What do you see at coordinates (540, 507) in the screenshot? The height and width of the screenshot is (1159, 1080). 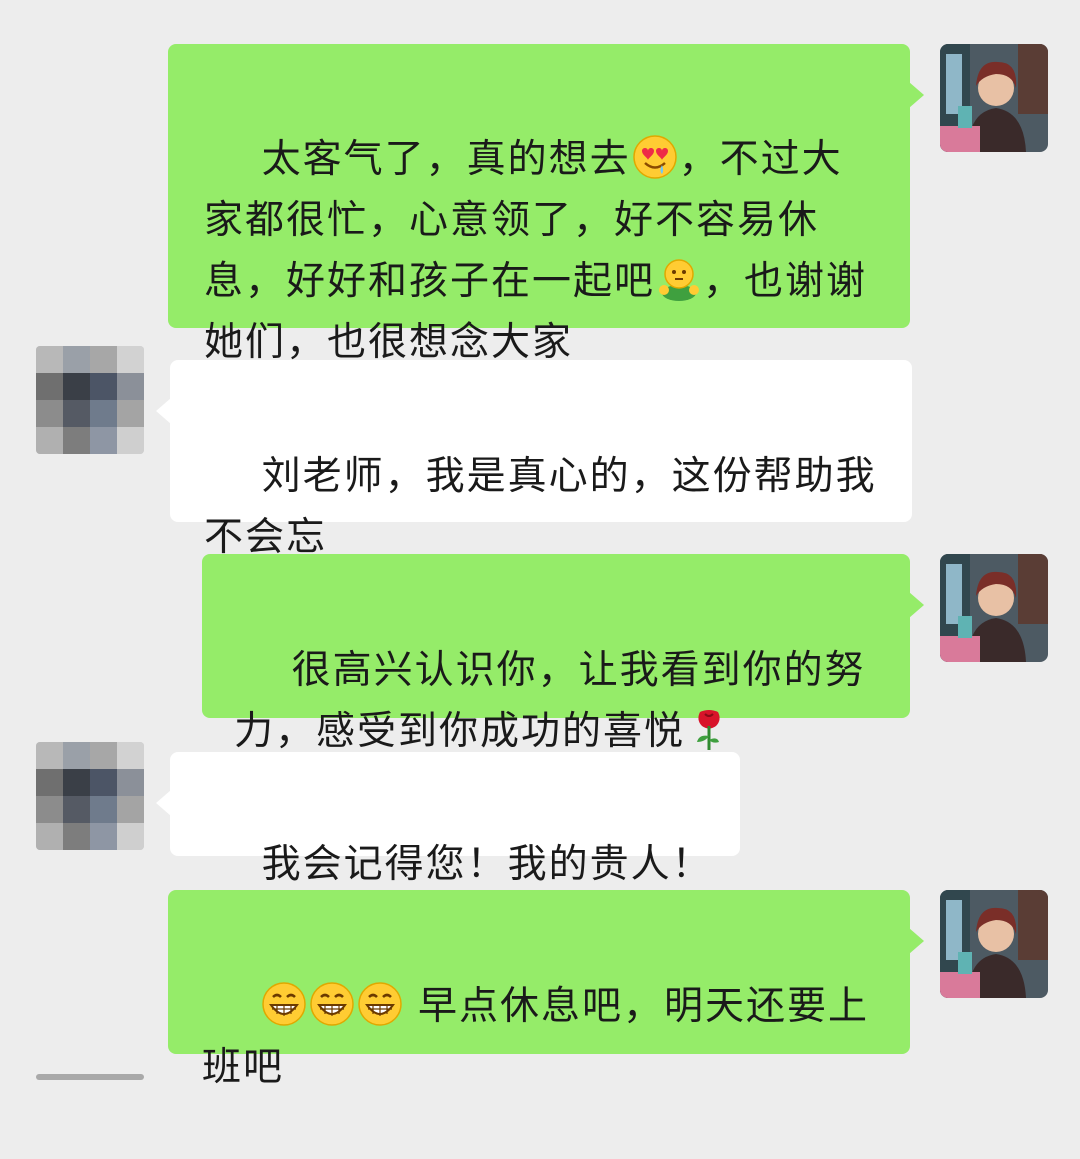 I see `message-text: 刘老师，我是真心的，这份帮助我不会忘` at bounding box center [540, 507].